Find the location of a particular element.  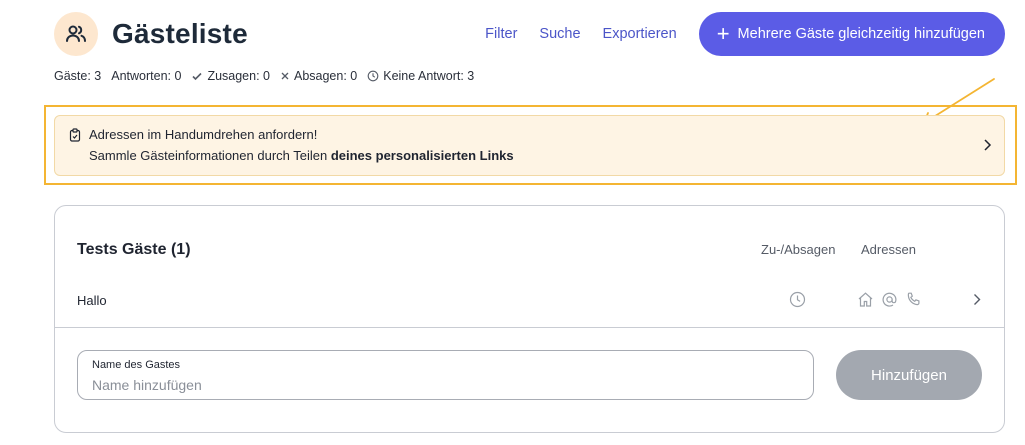

email-icon is located at coordinates (889, 299).